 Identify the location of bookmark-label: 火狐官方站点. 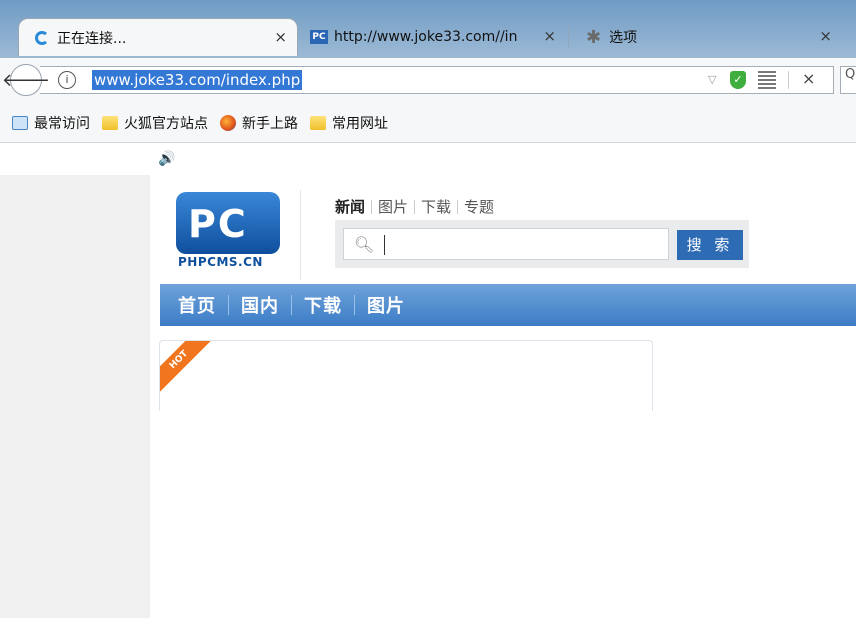
(166, 124).